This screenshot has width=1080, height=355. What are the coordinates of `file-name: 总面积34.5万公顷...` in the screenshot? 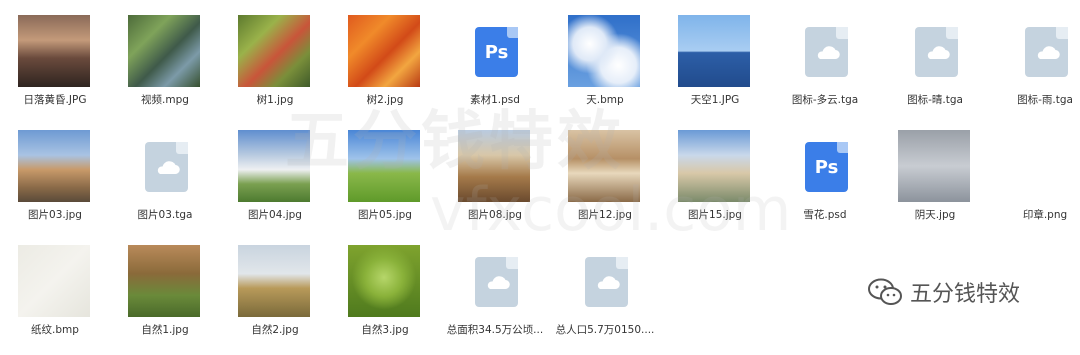 It's located at (495, 330).